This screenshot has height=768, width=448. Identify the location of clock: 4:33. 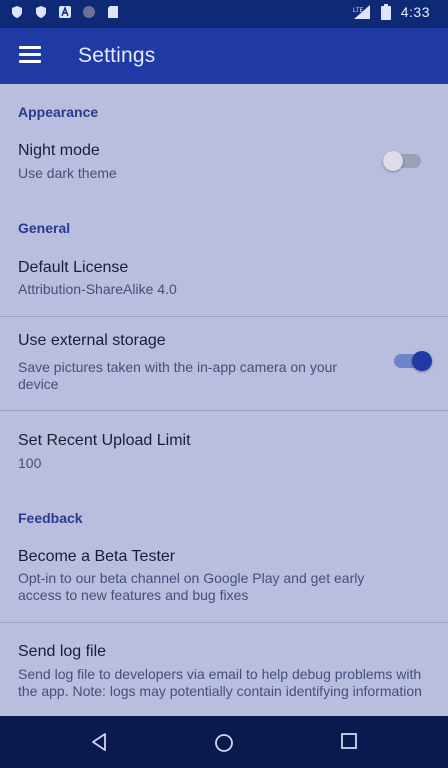
(415, 12).